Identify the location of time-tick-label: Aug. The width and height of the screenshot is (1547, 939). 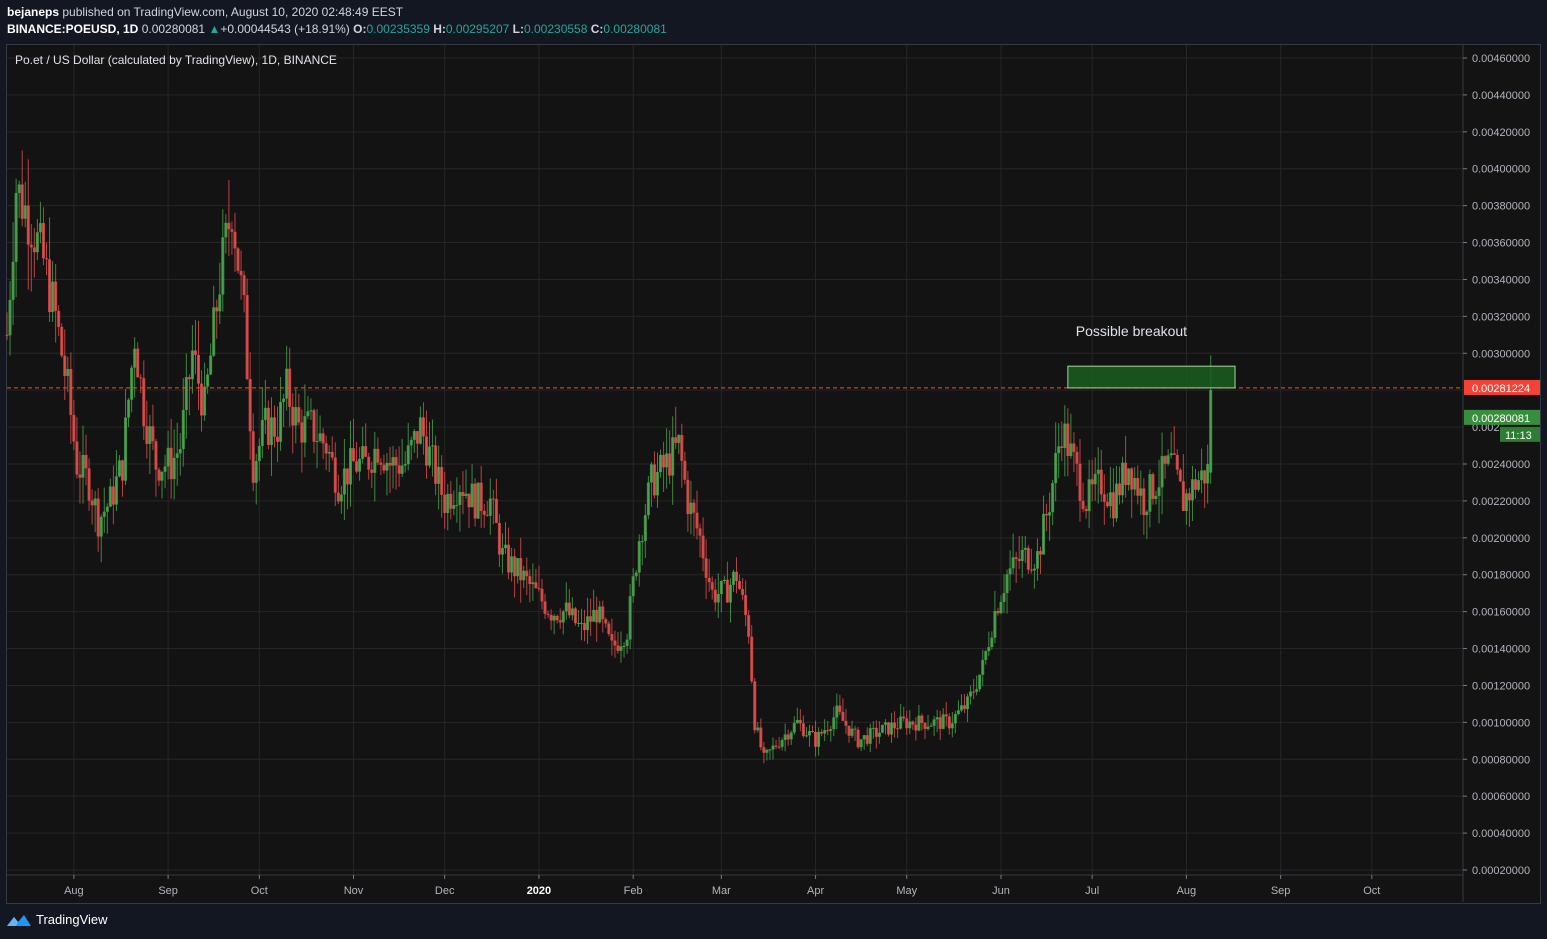
(1187, 891).